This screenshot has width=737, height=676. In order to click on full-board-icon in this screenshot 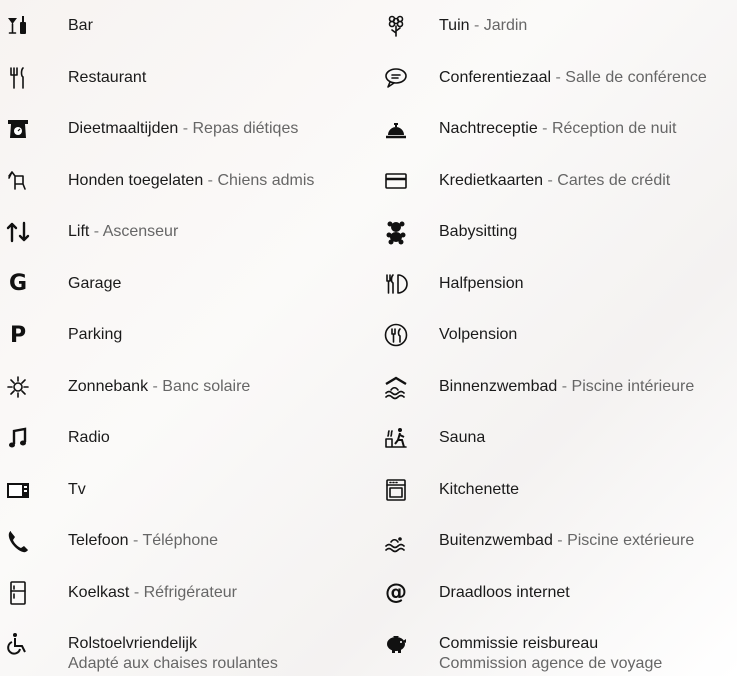, I will do `click(396, 335)`.